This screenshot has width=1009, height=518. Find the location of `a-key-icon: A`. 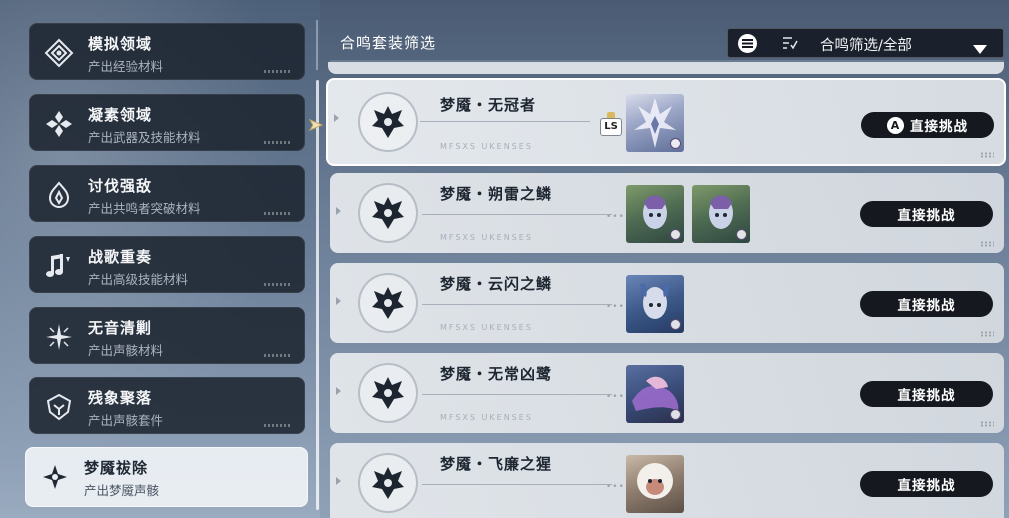

a-key-icon: A is located at coordinates (895, 125).